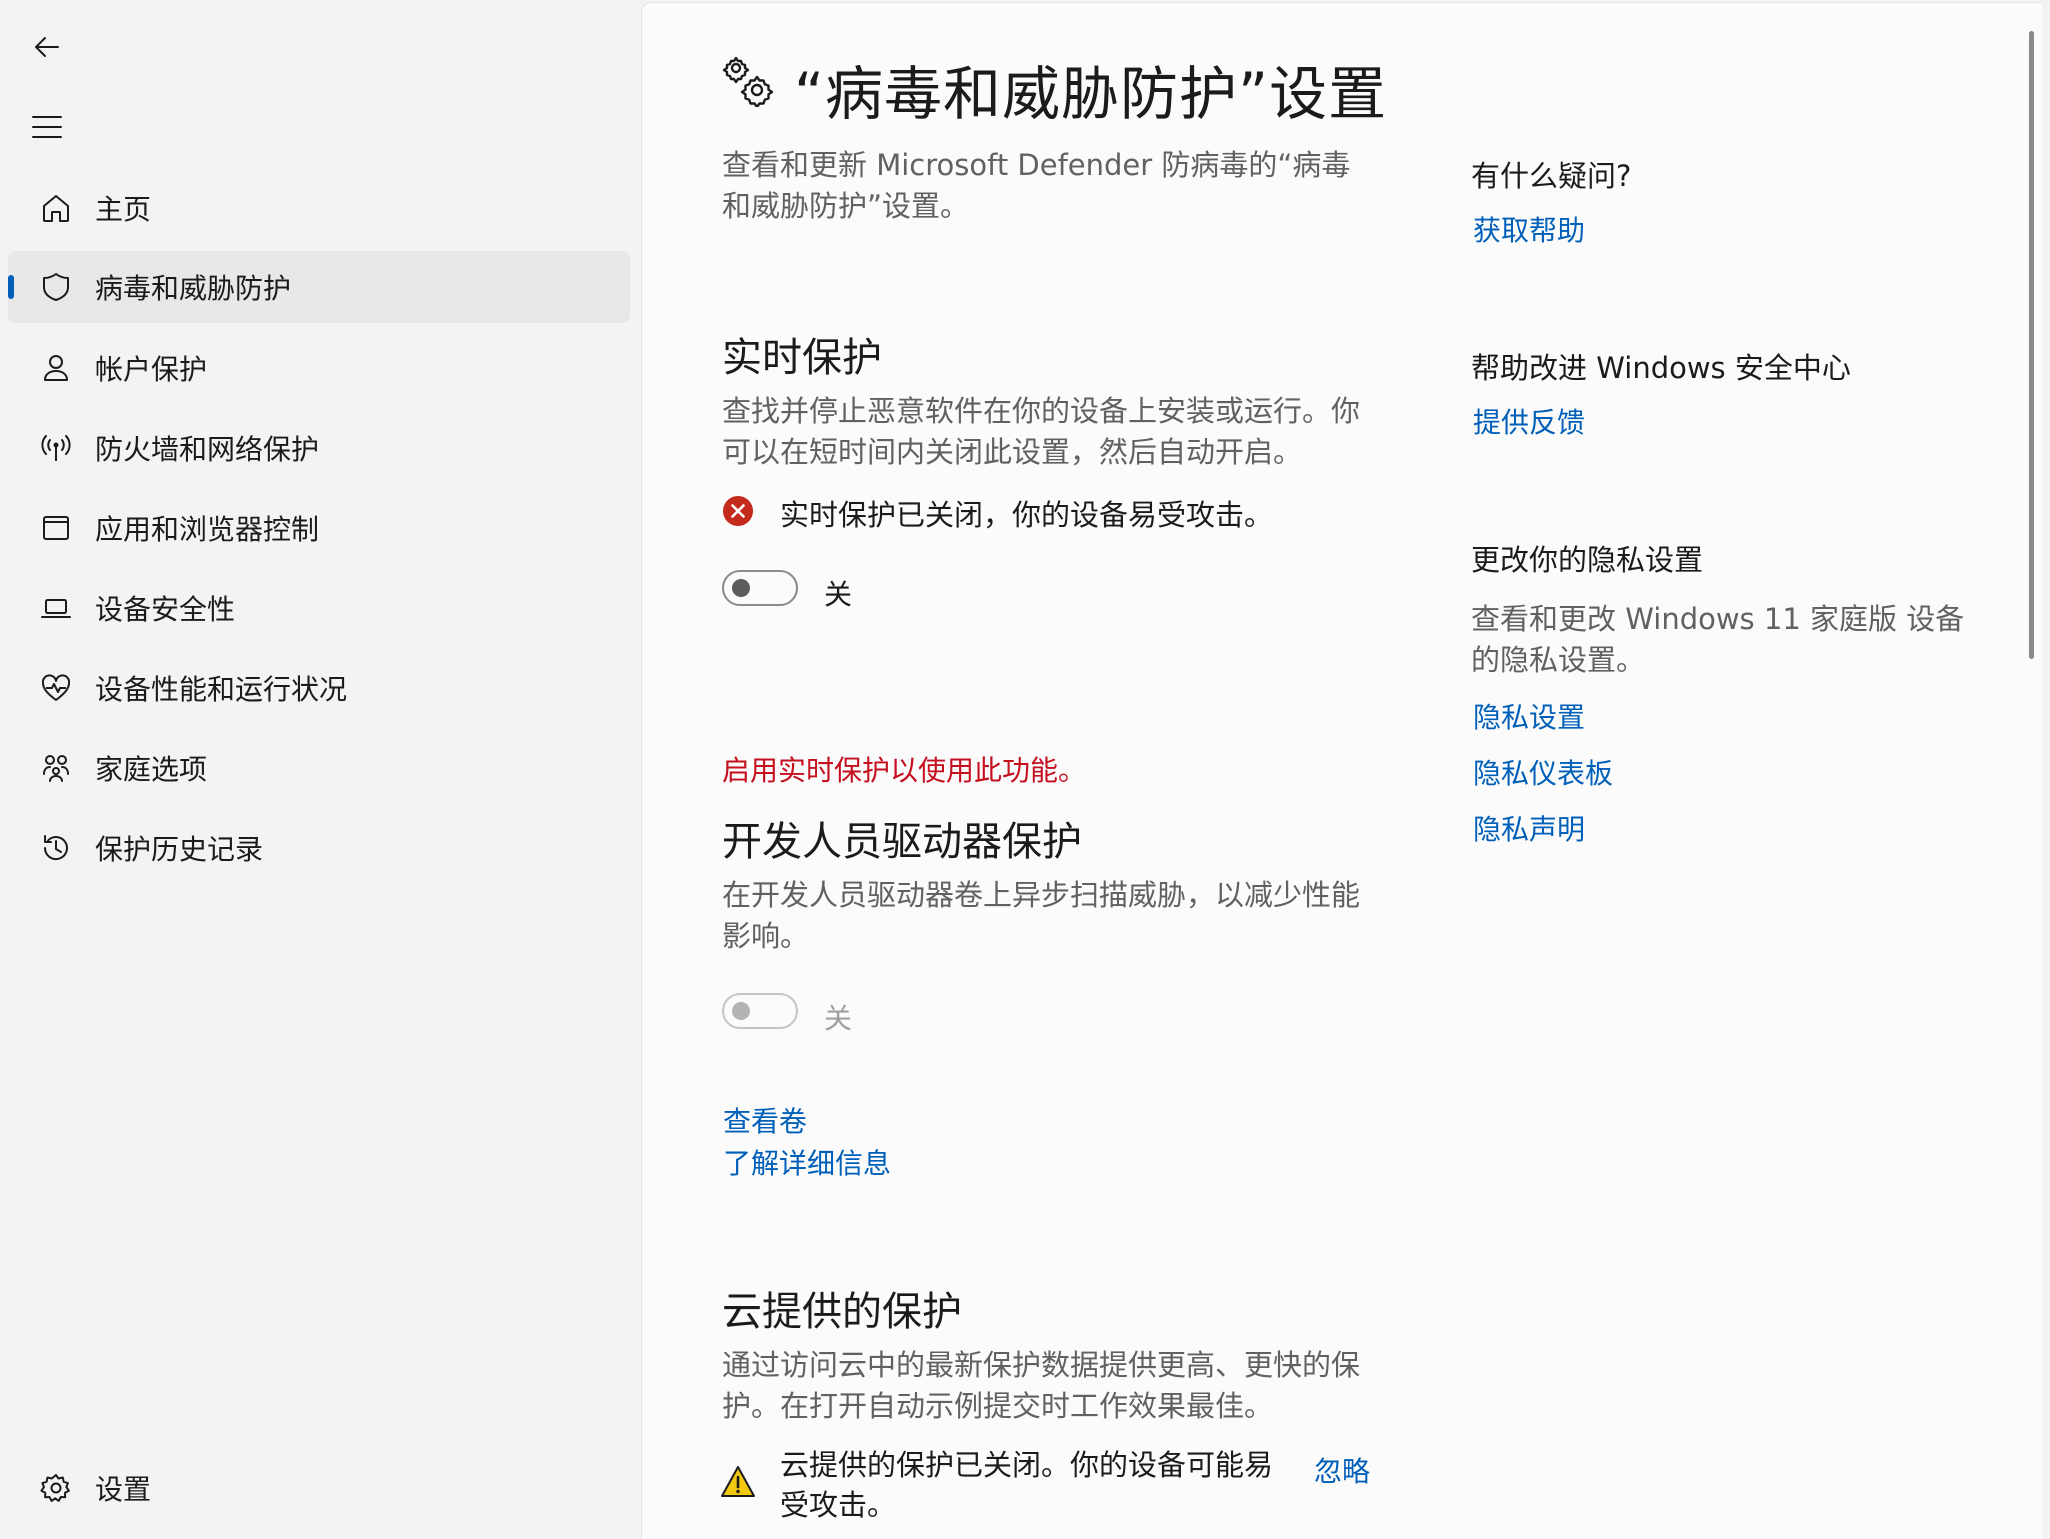 The image size is (2050, 1539). Describe the element at coordinates (56, 368) in the screenshot. I see `person-icon` at that location.